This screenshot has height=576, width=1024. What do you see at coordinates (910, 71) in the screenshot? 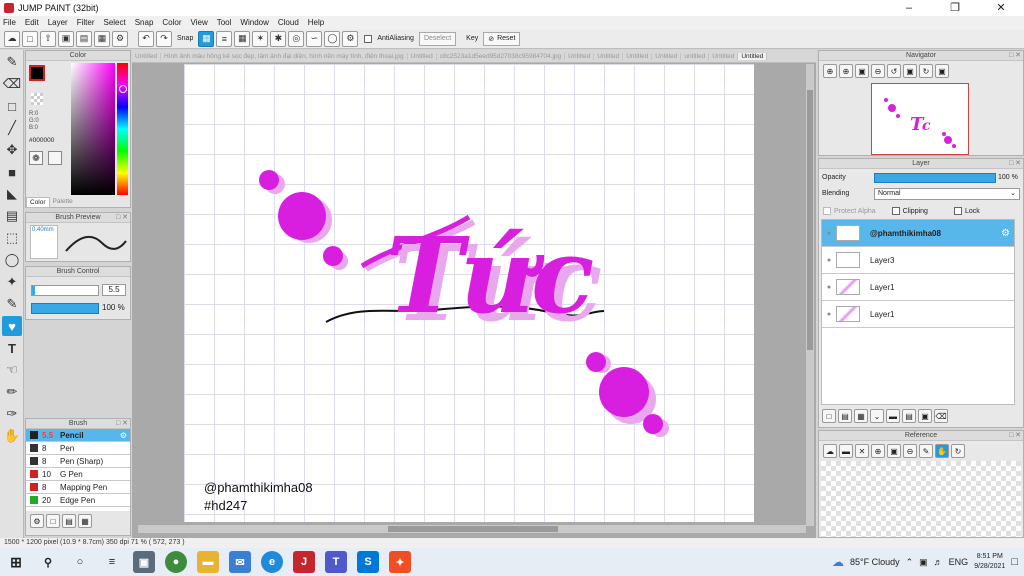
I see `actual-size-icon: ▣` at bounding box center [910, 71].